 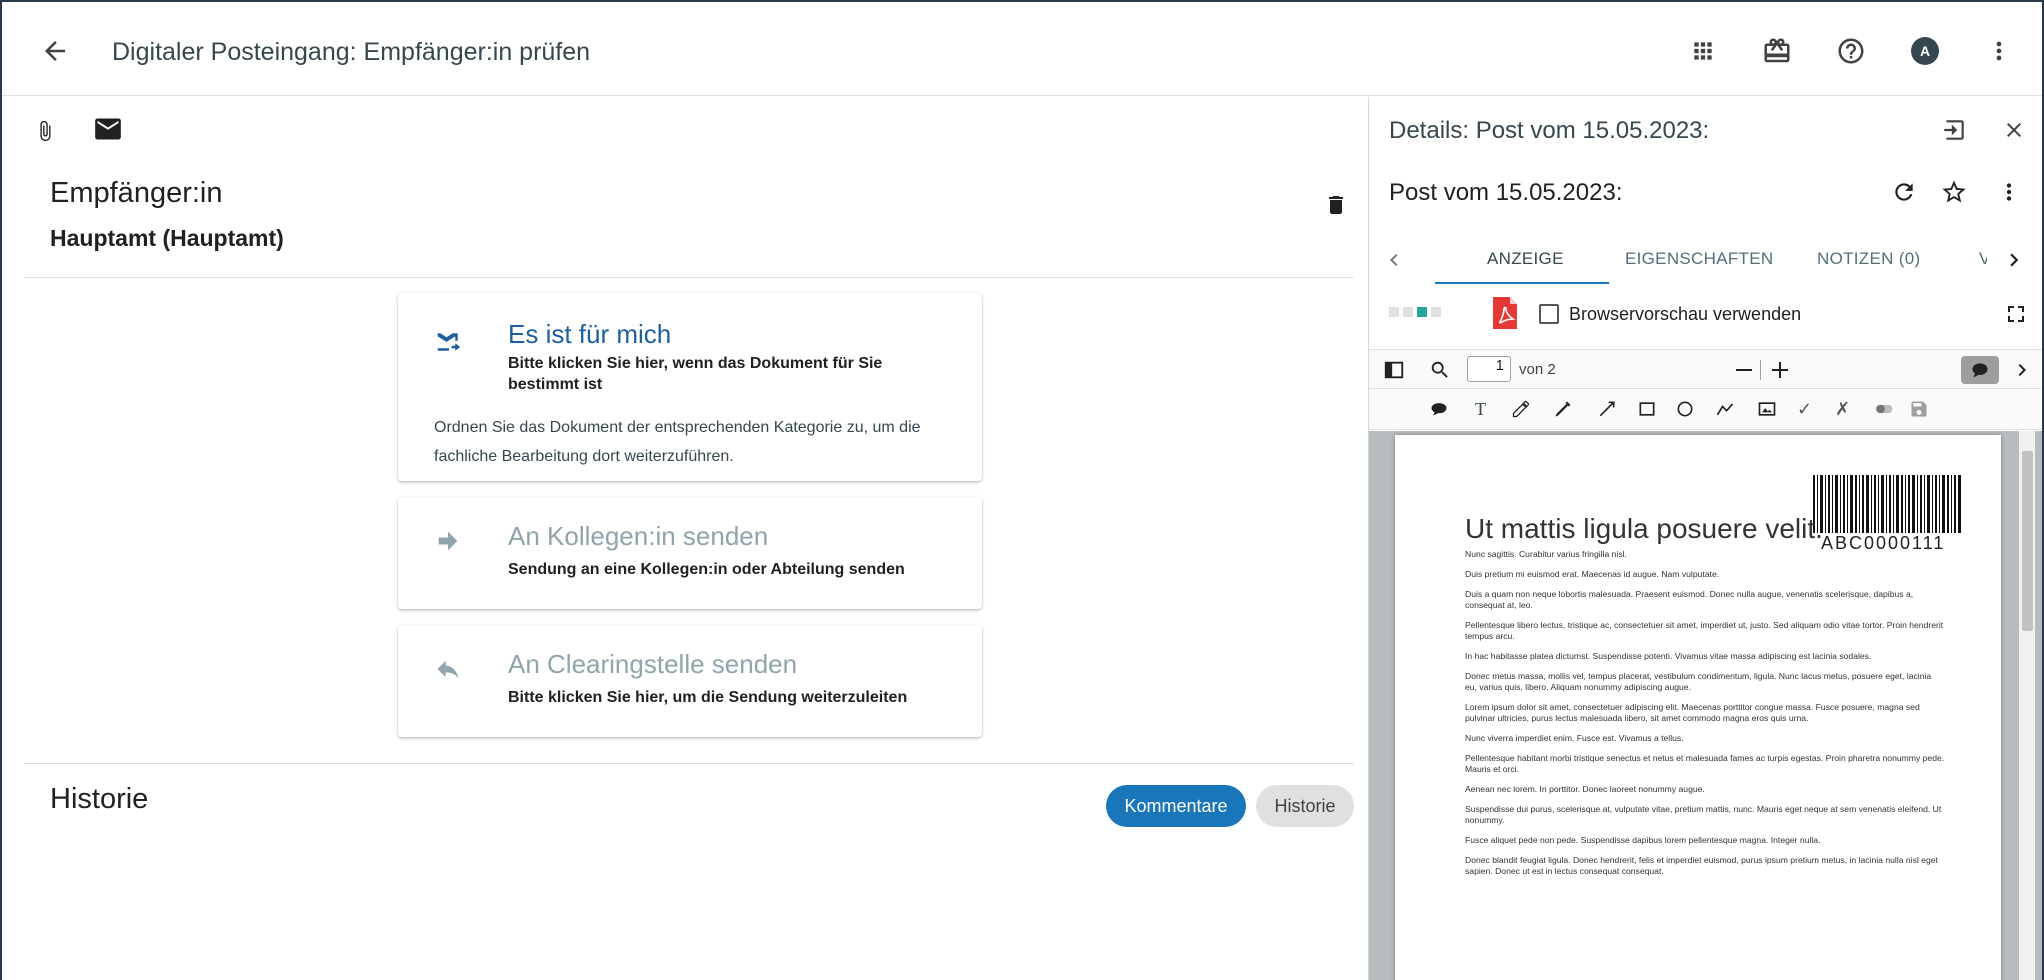 What do you see at coordinates (2014, 130) in the screenshot?
I see `close-icon` at bounding box center [2014, 130].